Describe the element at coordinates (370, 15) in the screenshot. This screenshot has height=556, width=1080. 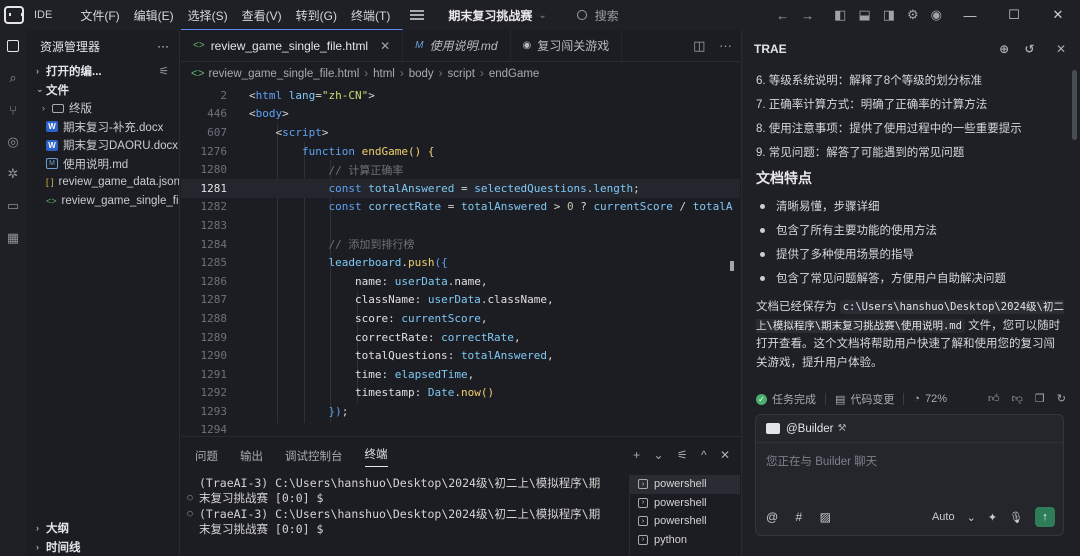
I see `menu-terminal: 终端(T)` at that location.